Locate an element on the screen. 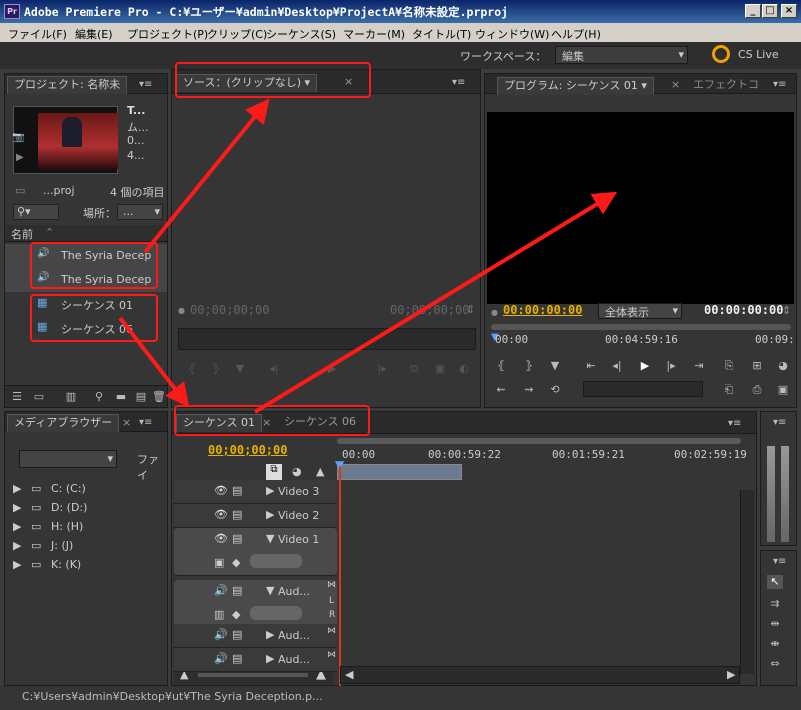 Image resolution: width=801 pixels, height=710 pixels. arrow-to-timeline is located at coordinates (154, 362).